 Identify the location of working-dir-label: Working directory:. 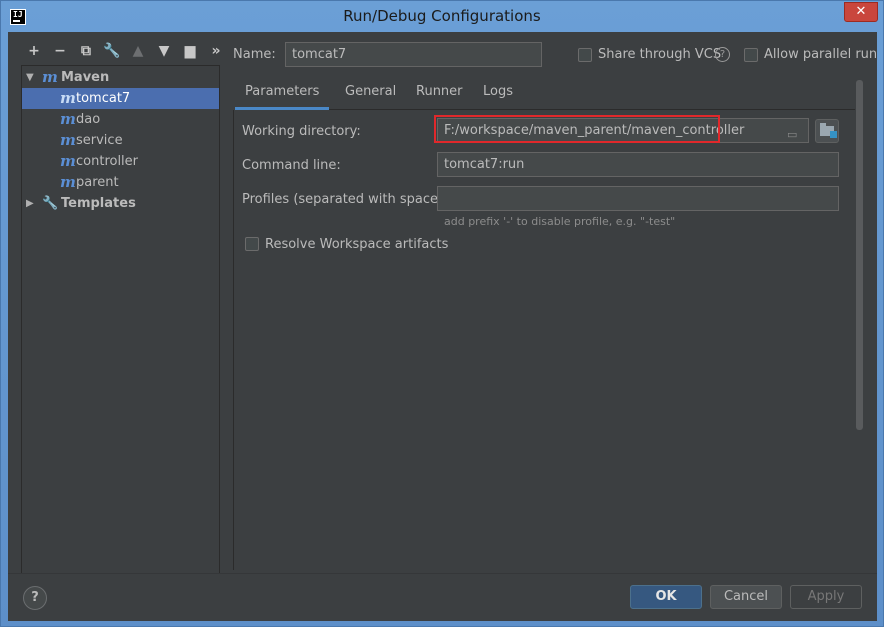
(301, 131).